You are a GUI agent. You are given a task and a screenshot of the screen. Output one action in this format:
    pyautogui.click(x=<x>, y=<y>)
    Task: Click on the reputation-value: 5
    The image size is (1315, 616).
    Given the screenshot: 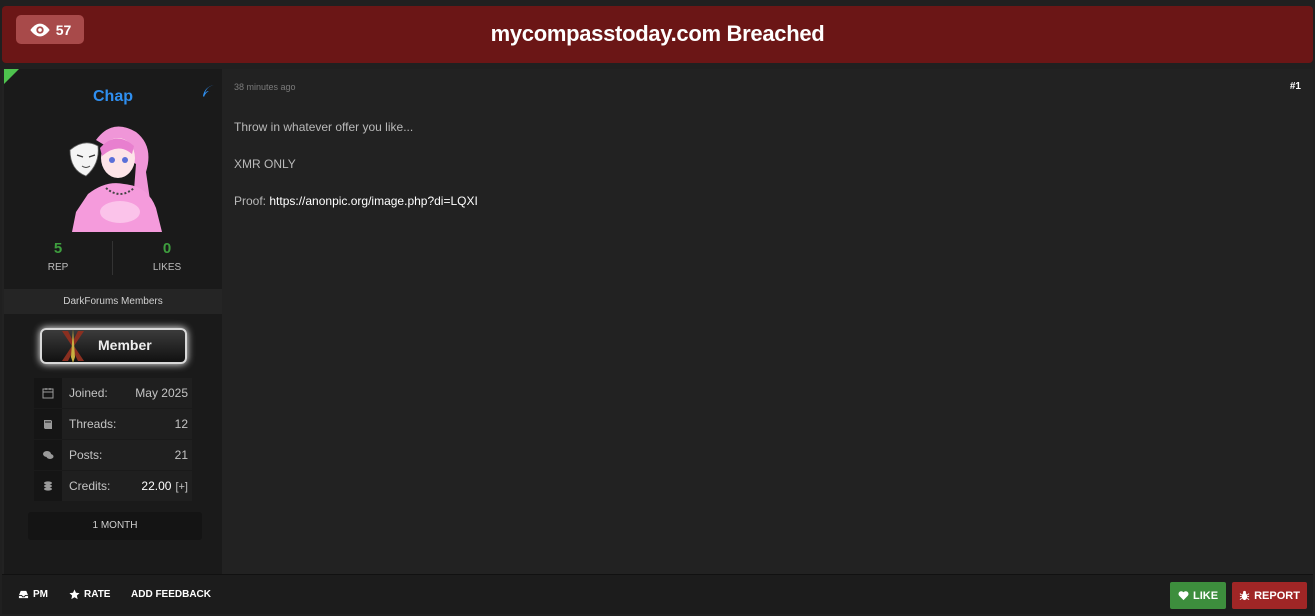 What is the action you would take?
    pyautogui.click(x=58, y=248)
    